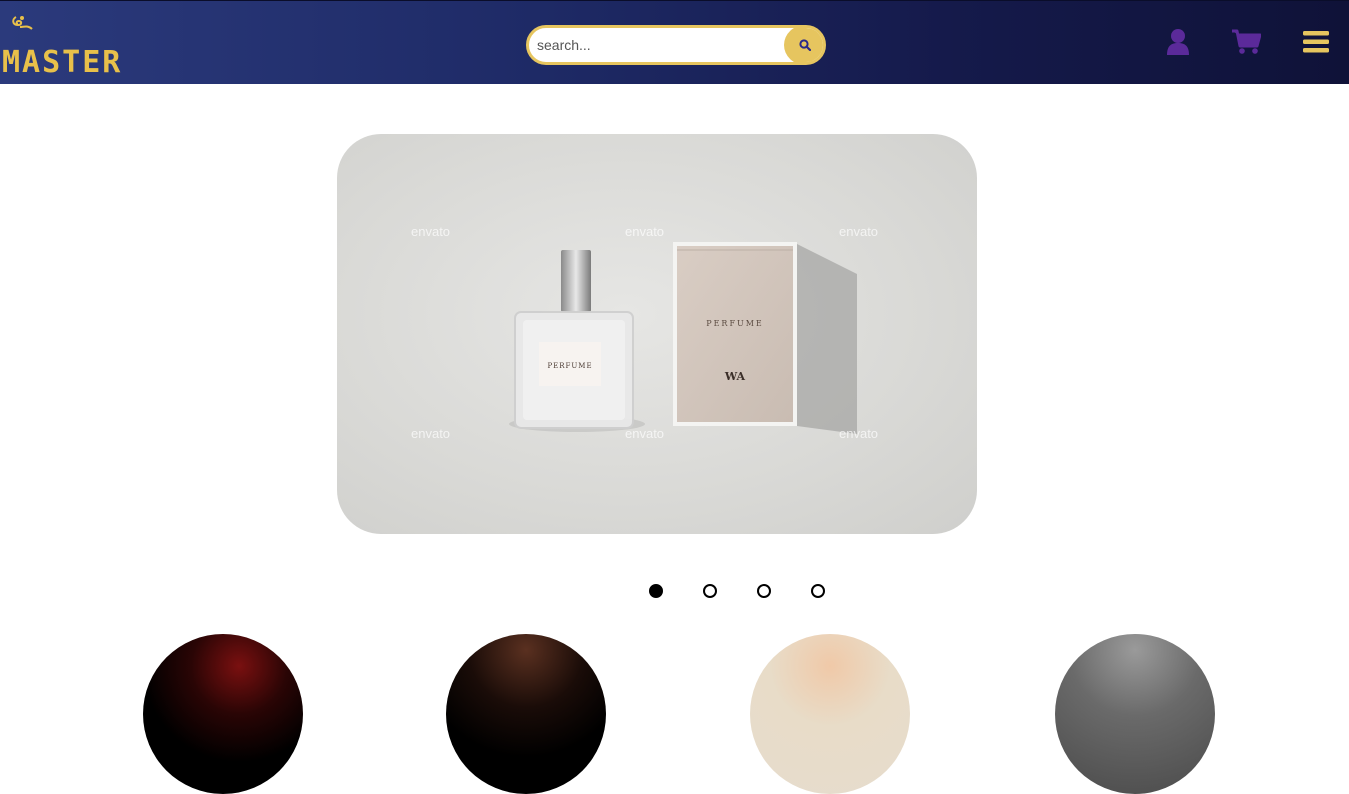 The height and width of the screenshot is (794, 1349). I want to click on menu-icon, so click(1316, 42).